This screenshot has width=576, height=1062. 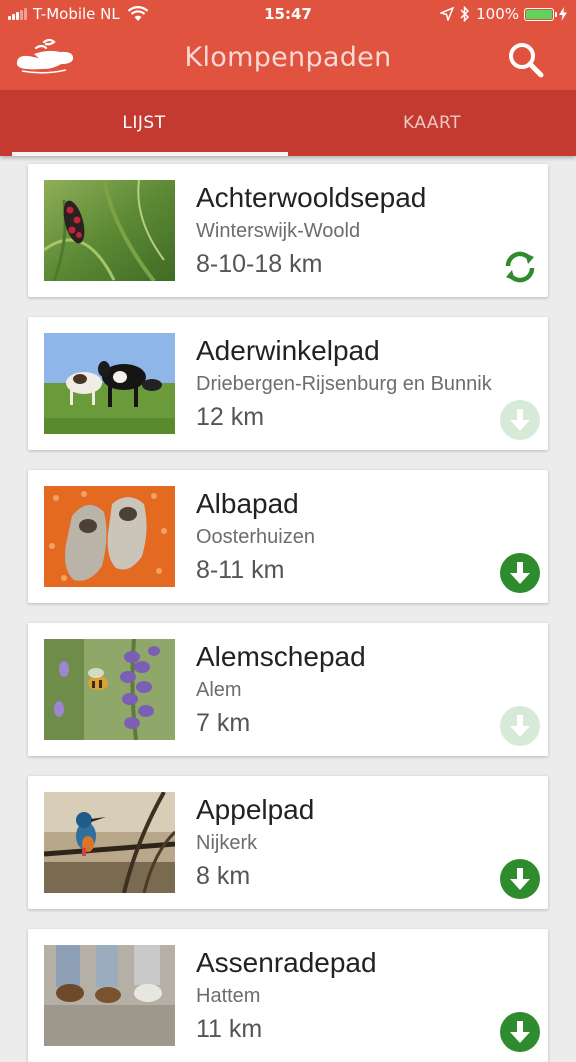 I want to click on route-distance: 8-10-18 km, so click(x=259, y=264).